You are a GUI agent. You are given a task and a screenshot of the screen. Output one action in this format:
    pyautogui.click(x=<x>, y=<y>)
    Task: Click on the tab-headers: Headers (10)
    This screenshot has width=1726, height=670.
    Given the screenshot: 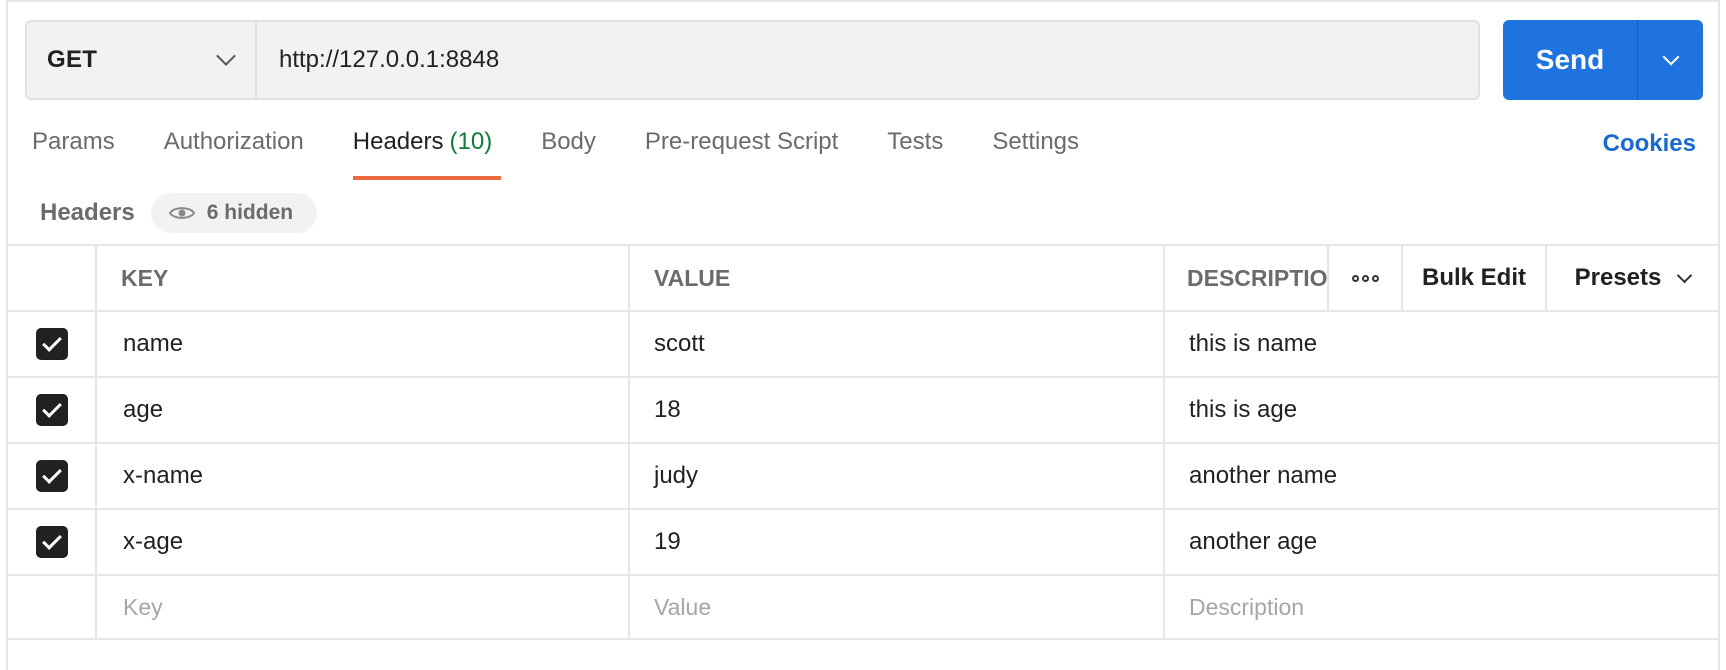 What is the action you would take?
    pyautogui.click(x=427, y=154)
    